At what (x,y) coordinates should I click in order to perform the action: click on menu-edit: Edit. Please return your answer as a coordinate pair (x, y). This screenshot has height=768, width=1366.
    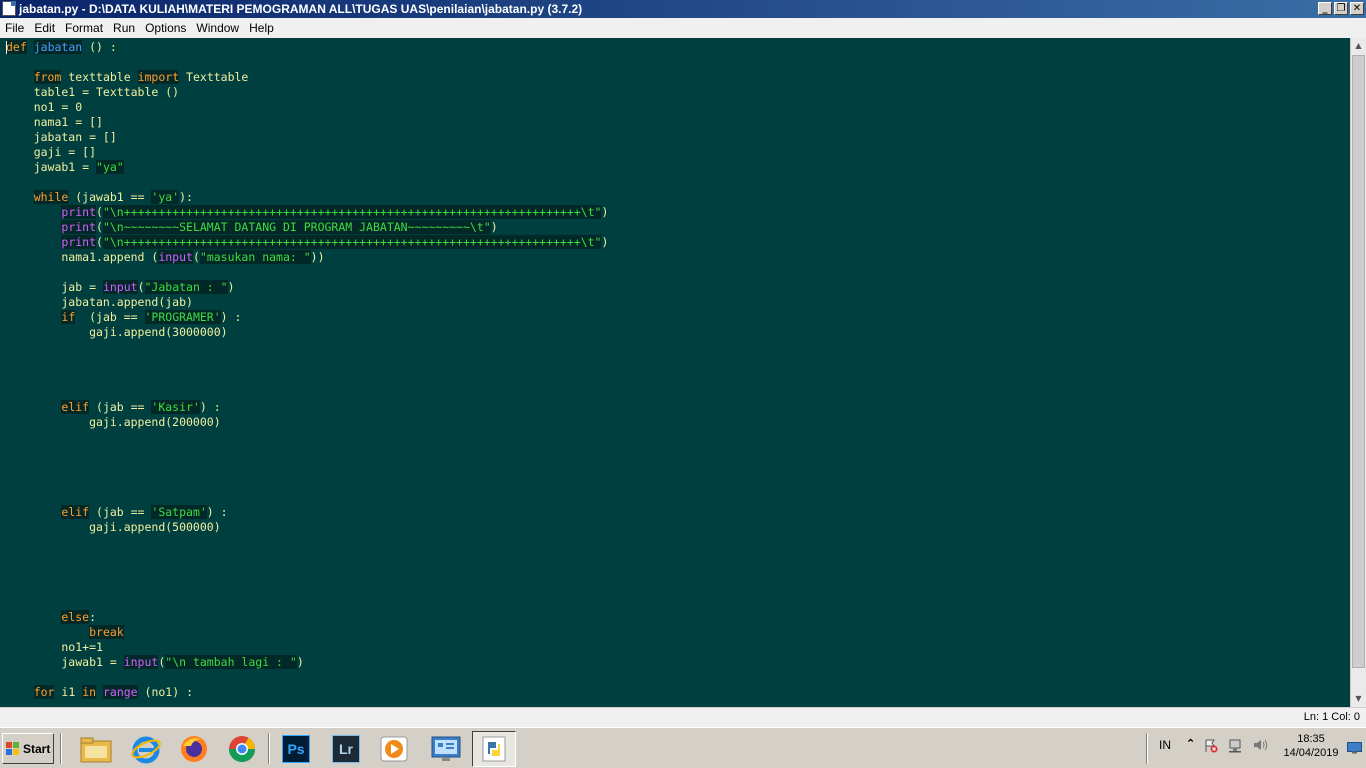
    Looking at the image, I should click on (44, 28).